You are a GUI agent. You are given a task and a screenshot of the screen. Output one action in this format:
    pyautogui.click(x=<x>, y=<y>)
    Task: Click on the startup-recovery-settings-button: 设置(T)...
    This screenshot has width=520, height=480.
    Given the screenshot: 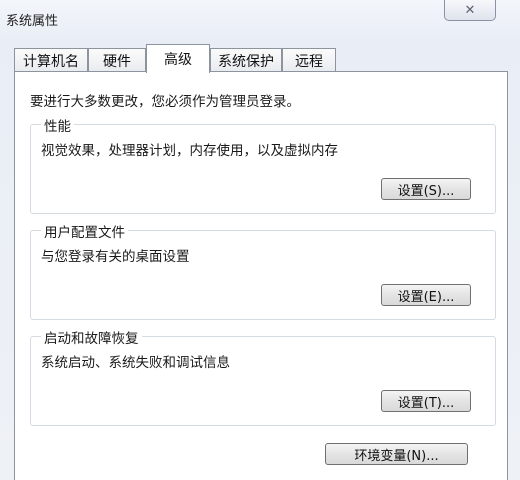 What is the action you would take?
    pyautogui.click(x=426, y=401)
    